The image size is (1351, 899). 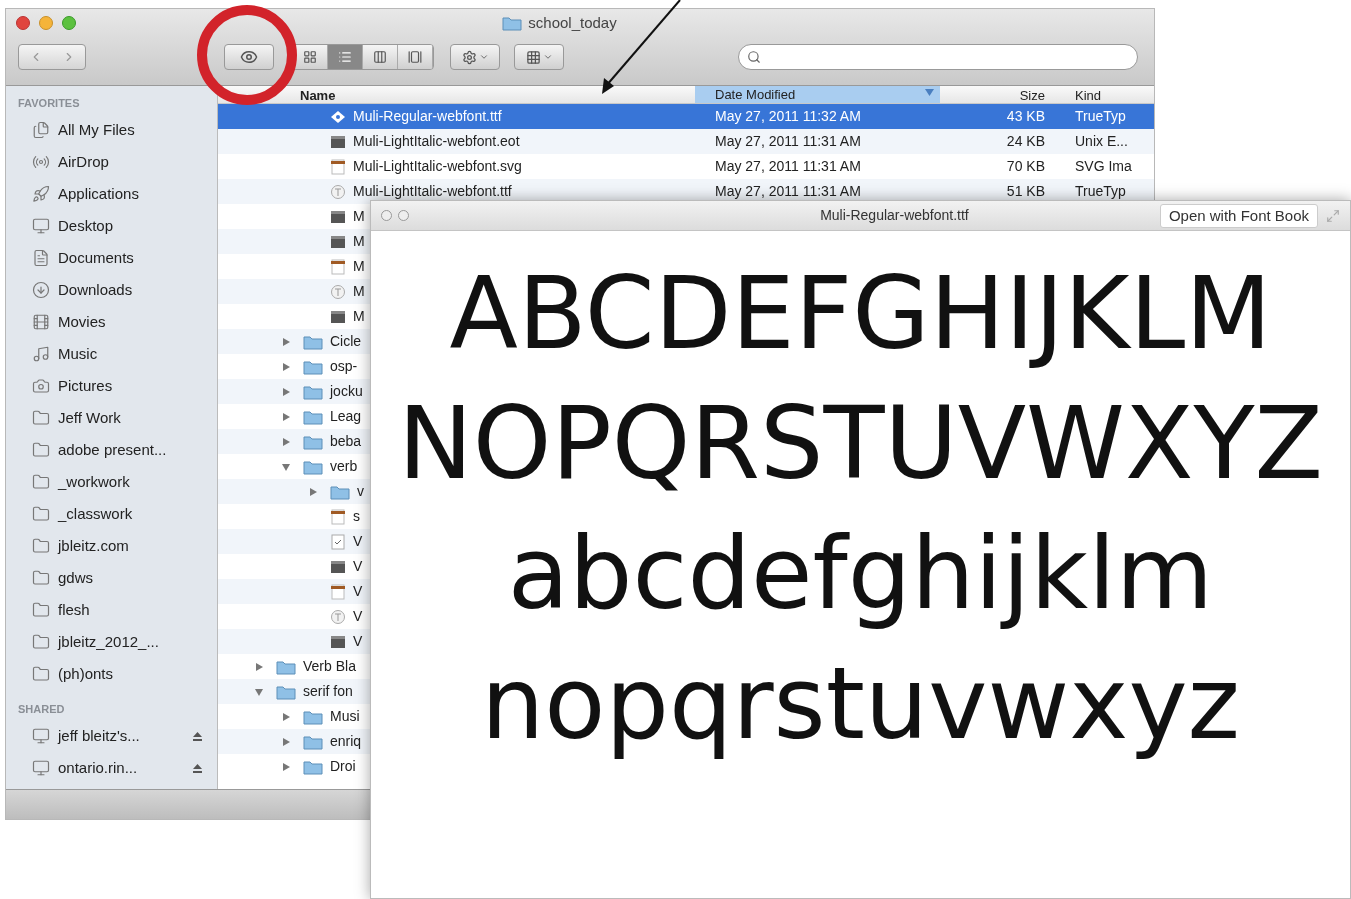 What do you see at coordinates (469, 57) in the screenshot?
I see `settings-icon` at bounding box center [469, 57].